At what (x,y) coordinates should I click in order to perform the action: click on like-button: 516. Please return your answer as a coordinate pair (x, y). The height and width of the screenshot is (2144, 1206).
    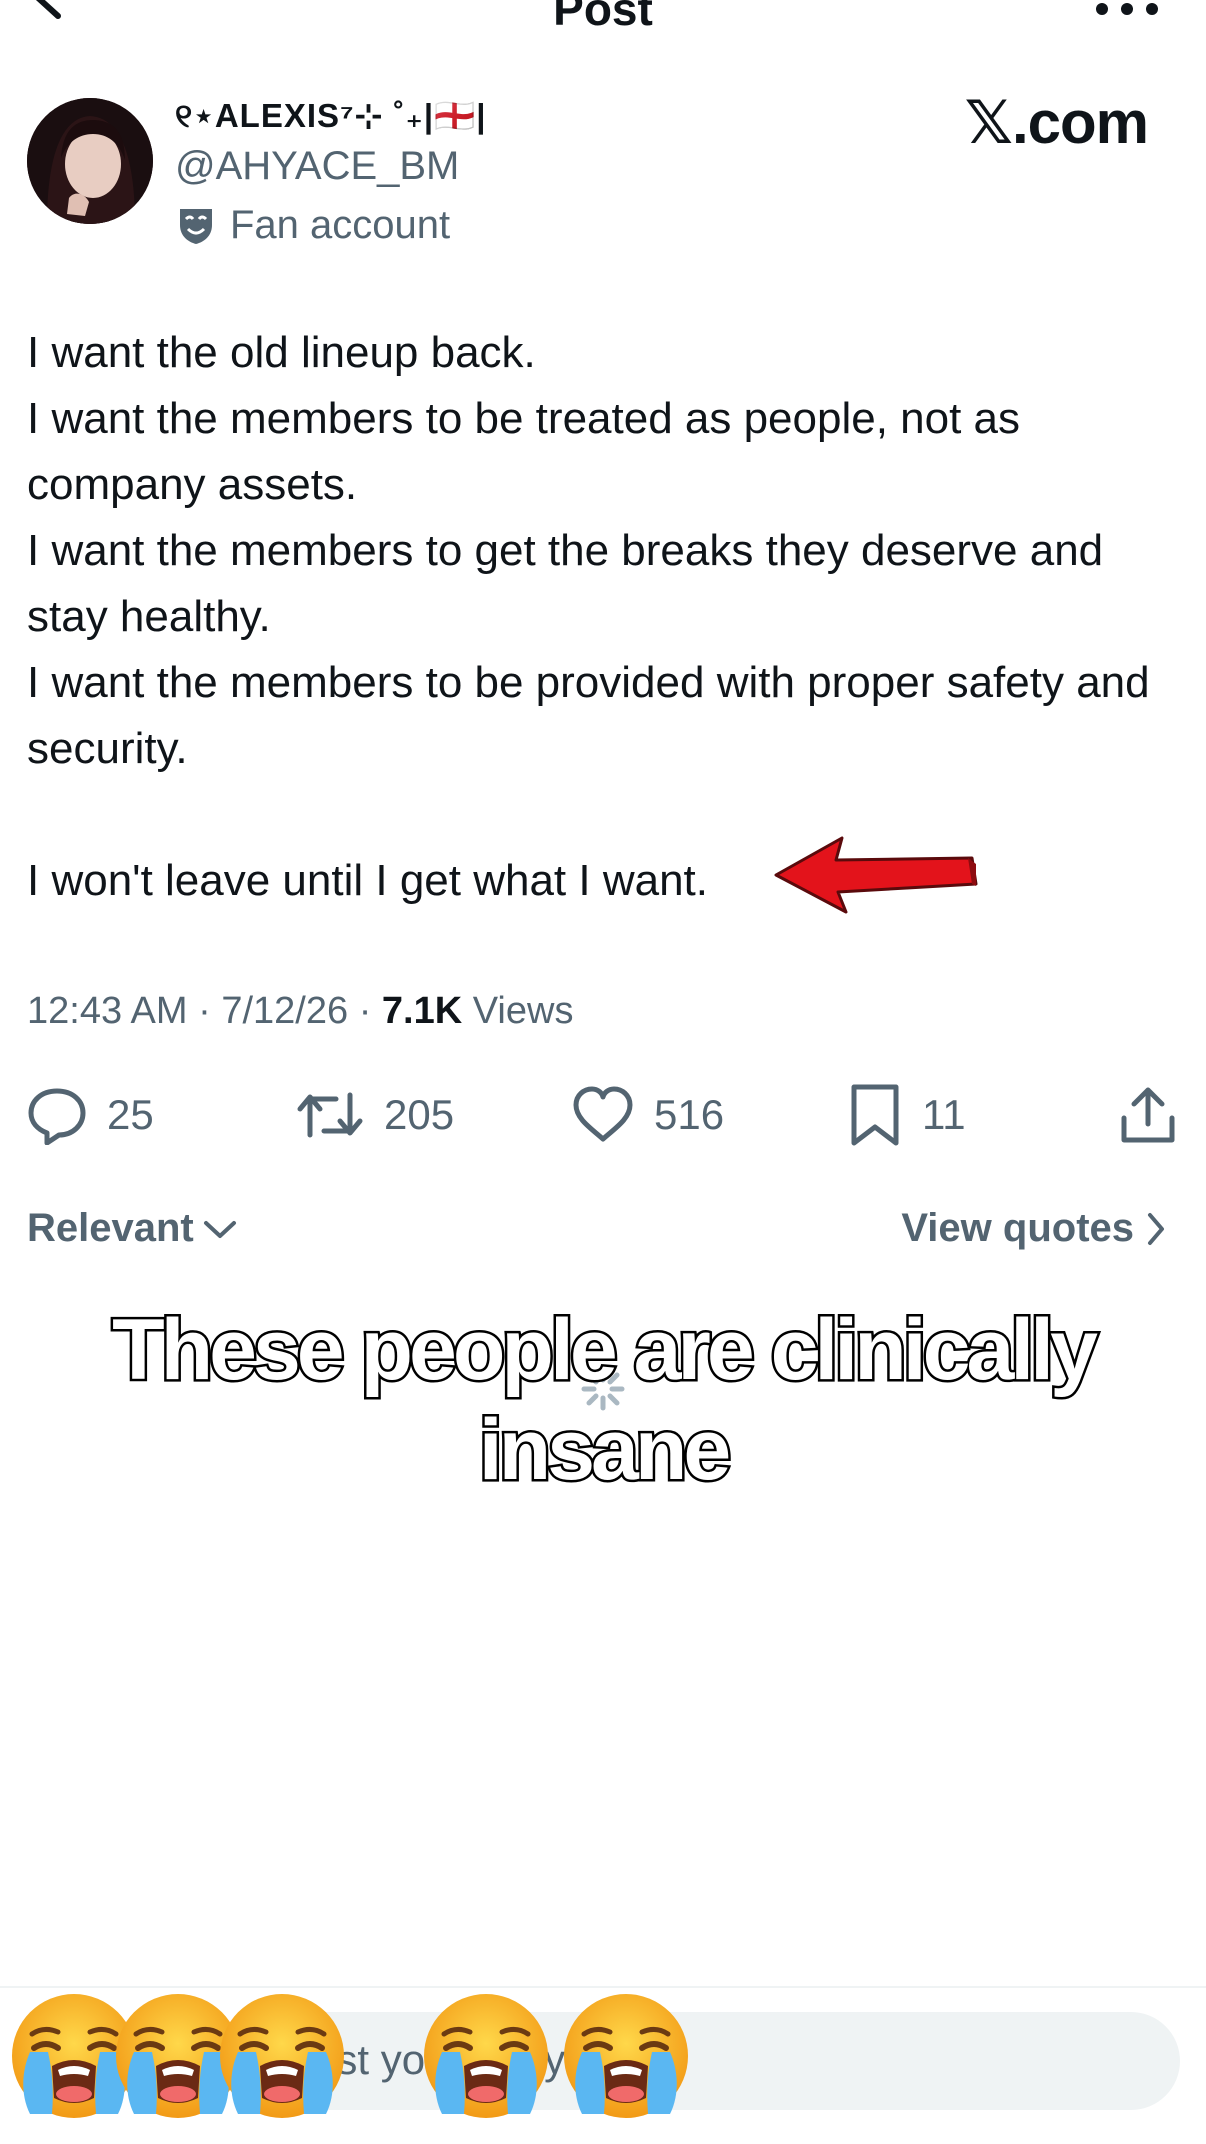
    Looking at the image, I should click on (648, 1115).